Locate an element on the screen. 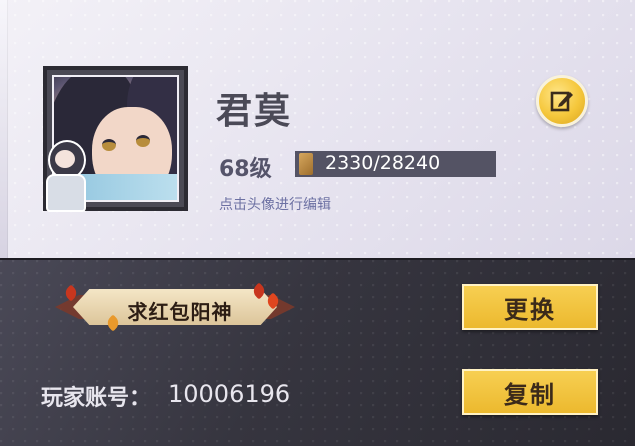 Image resolution: width=635 pixels, height=446 pixels. chibi-character-icon is located at coordinates (64, 176).